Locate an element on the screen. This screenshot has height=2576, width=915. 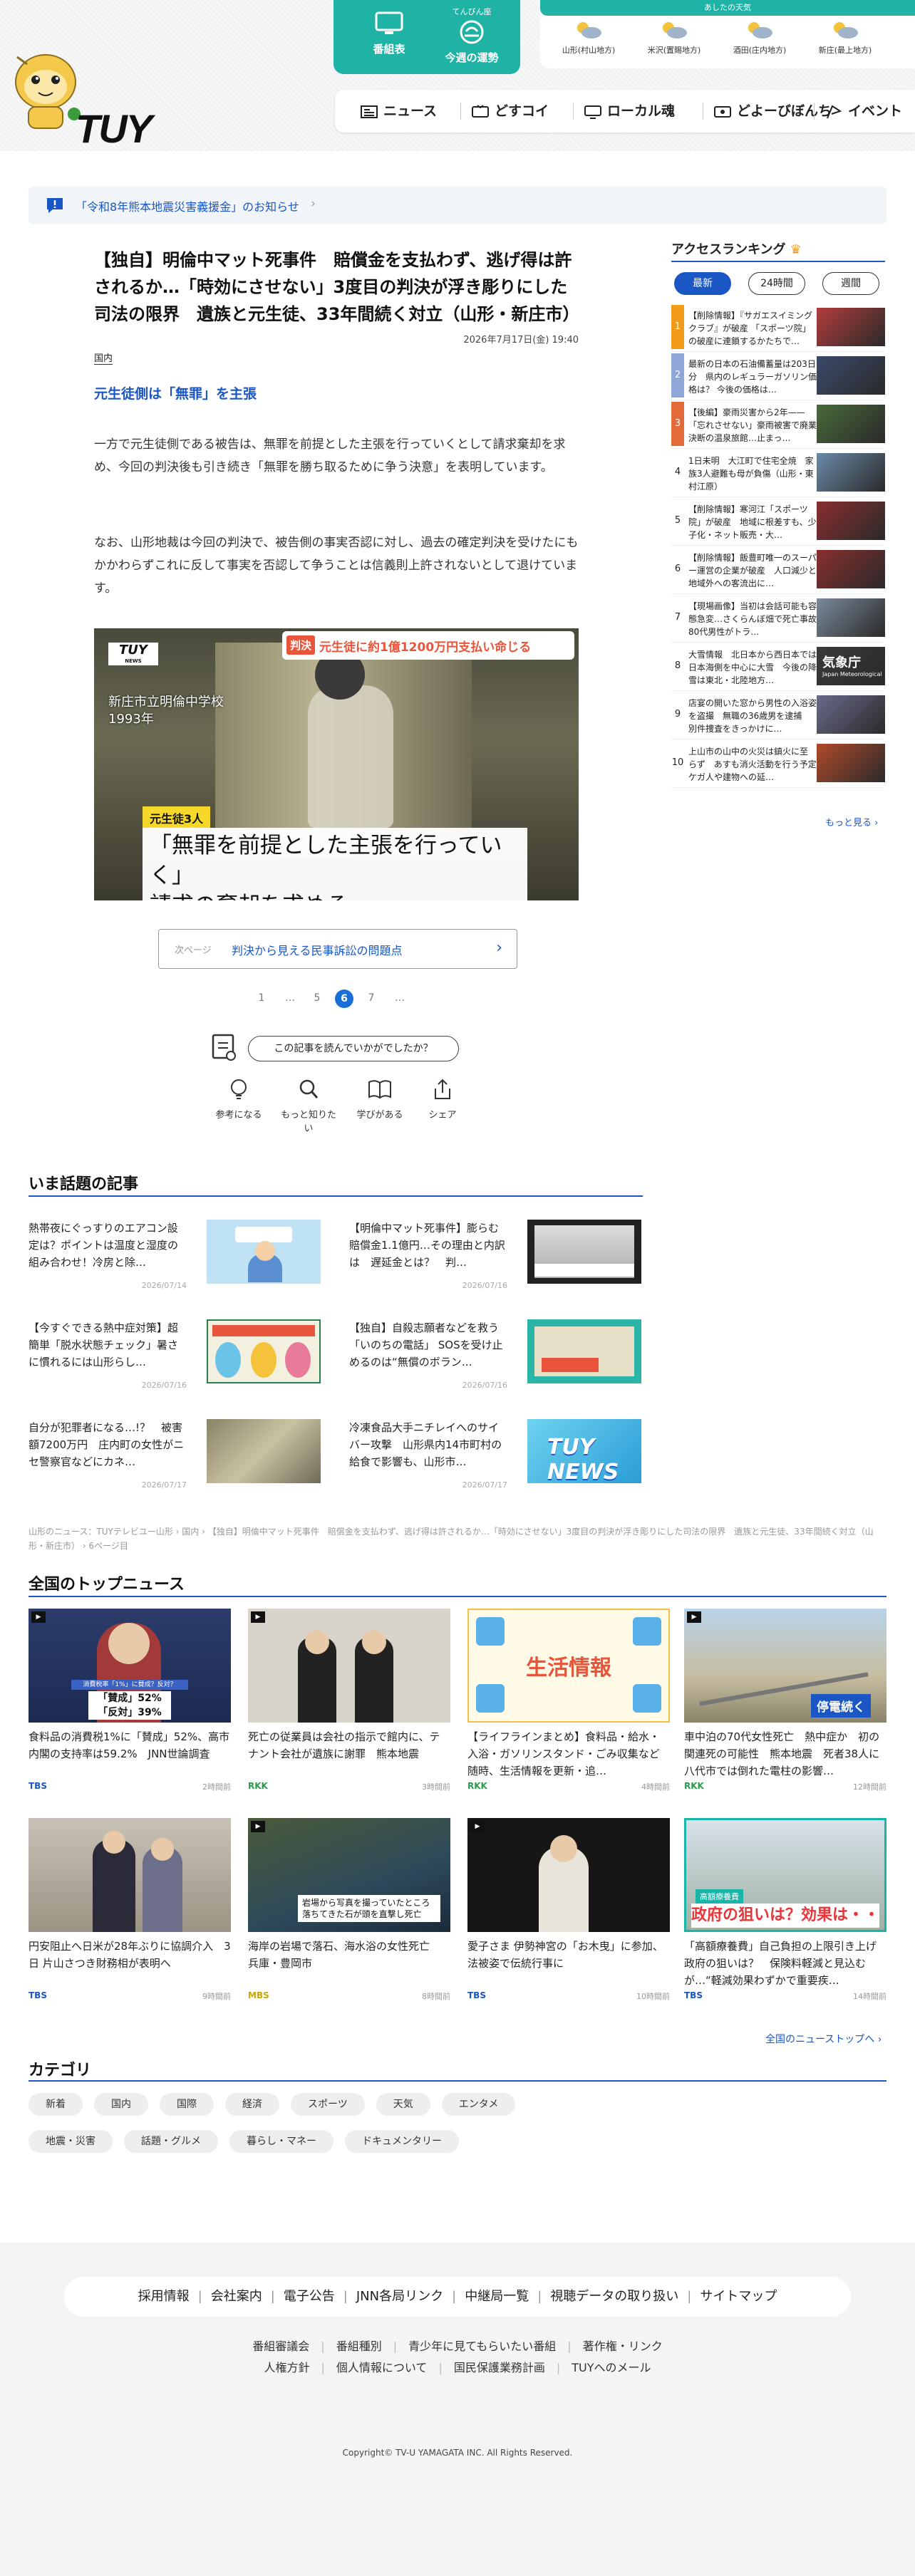
footer-link: 人権方針 is located at coordinates (287, 2367).